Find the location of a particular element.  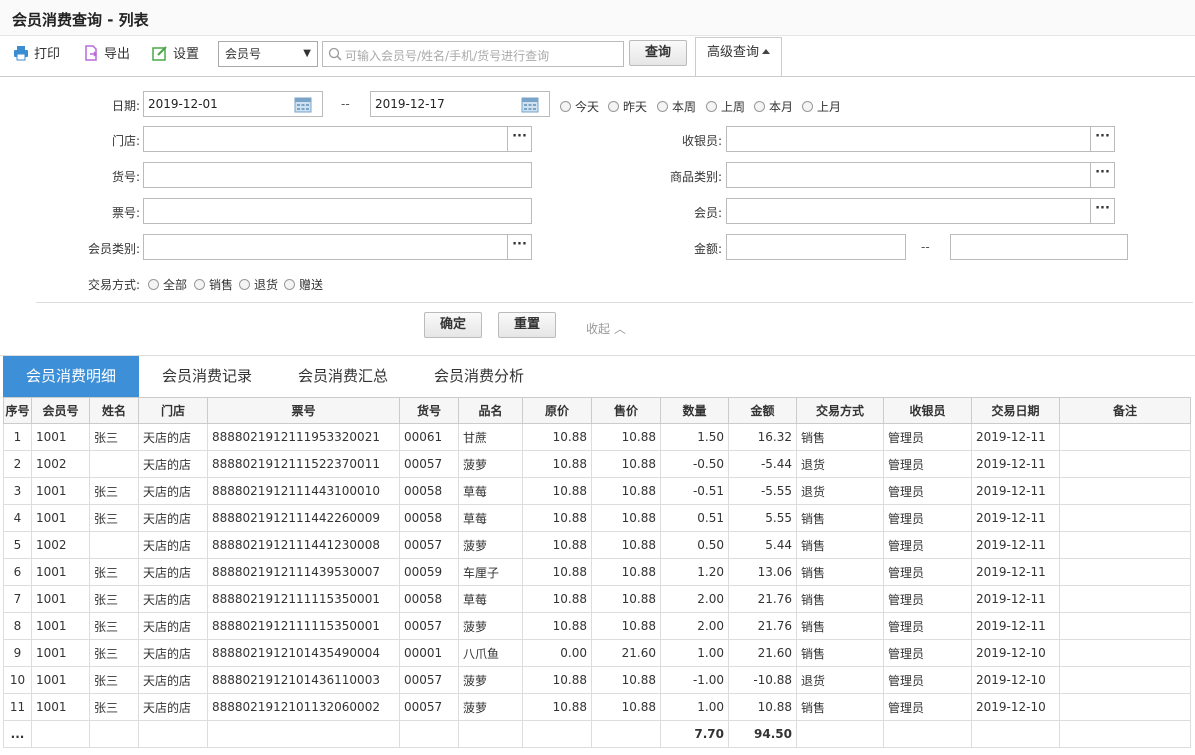

tab-records: 会员消费记录 is located at coordinates (207, 376).